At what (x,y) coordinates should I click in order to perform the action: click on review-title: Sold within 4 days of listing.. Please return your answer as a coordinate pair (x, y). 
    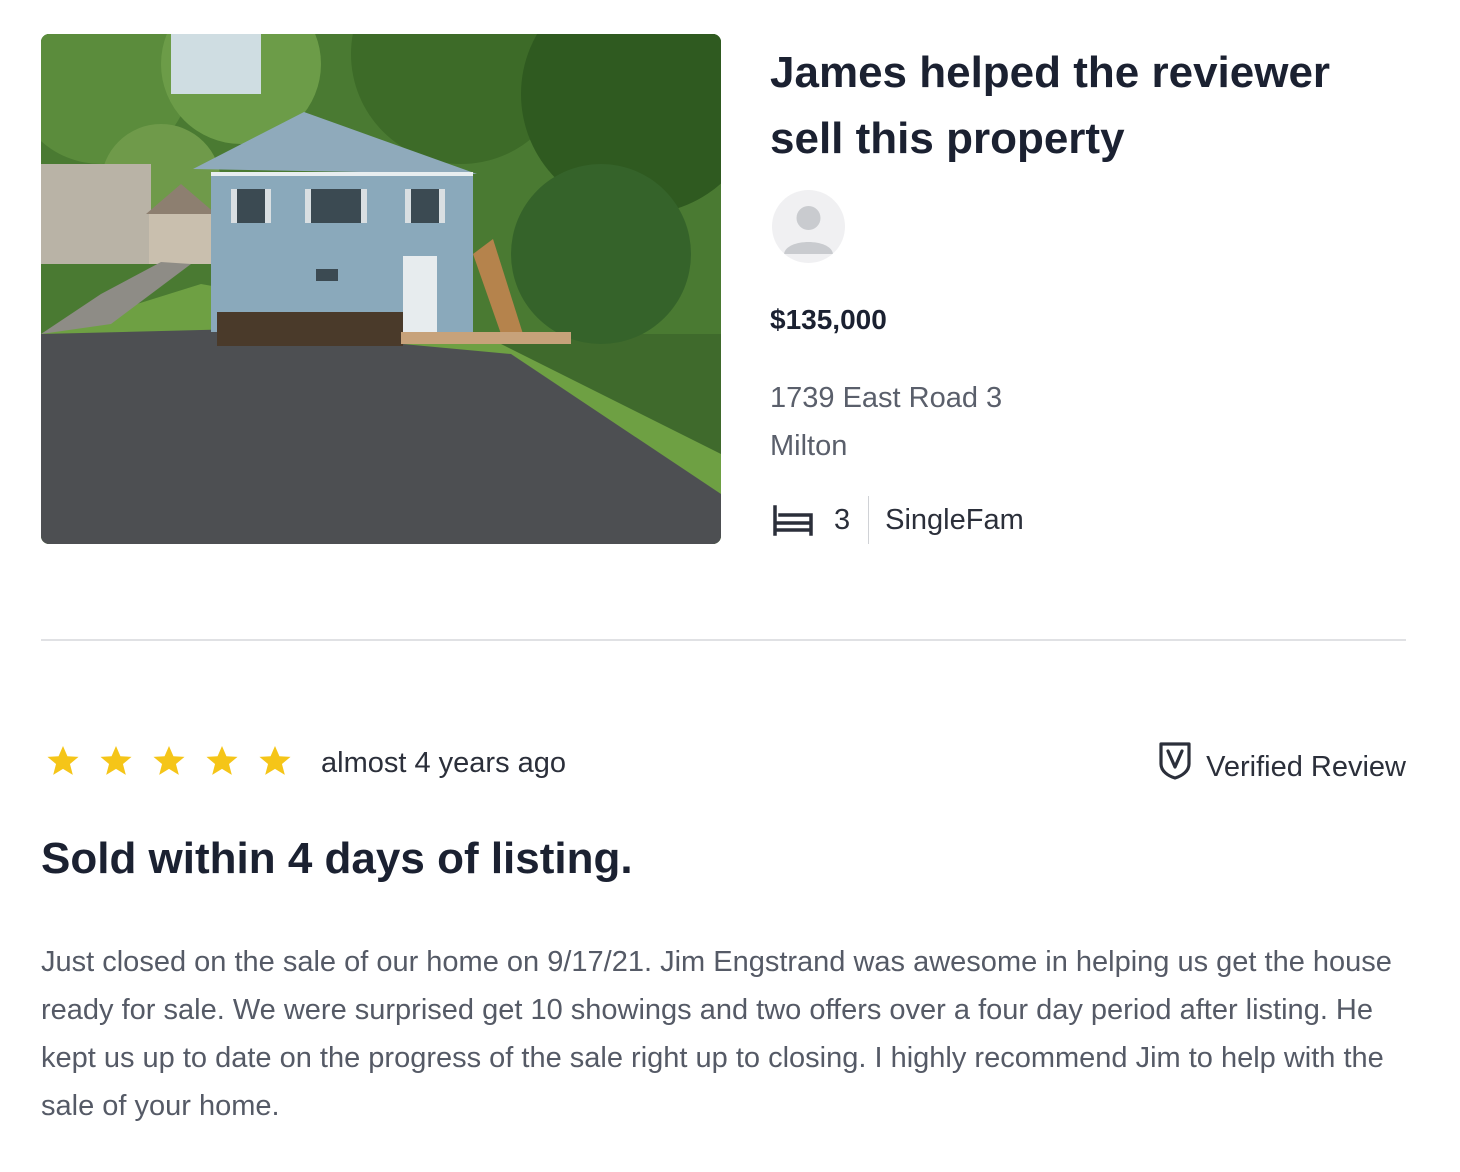
    Looking at the image, I should click on (337, 858).